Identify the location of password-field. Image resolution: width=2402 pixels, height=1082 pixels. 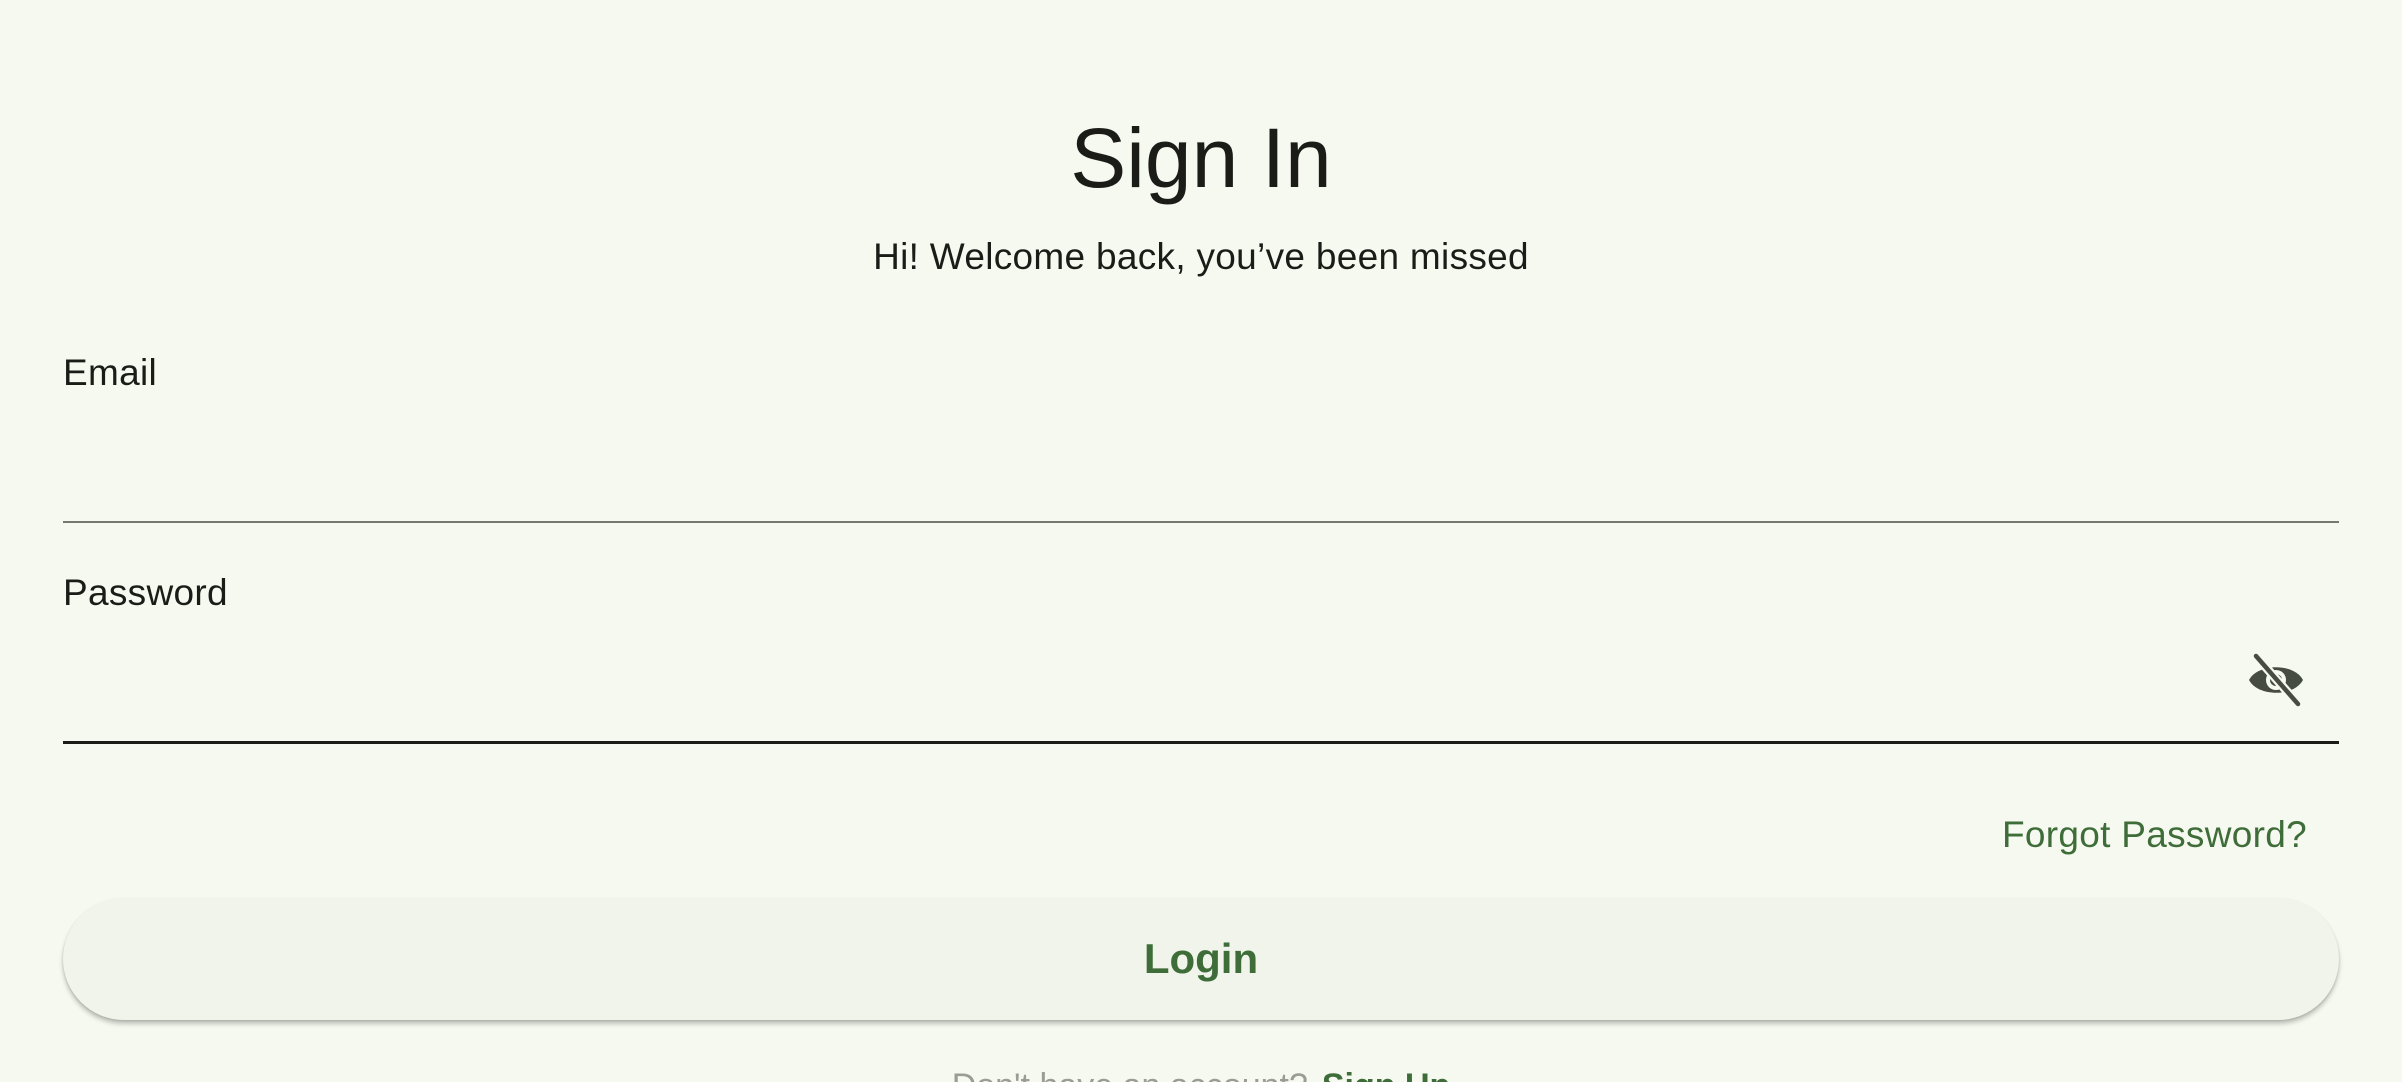
(1143, 682).